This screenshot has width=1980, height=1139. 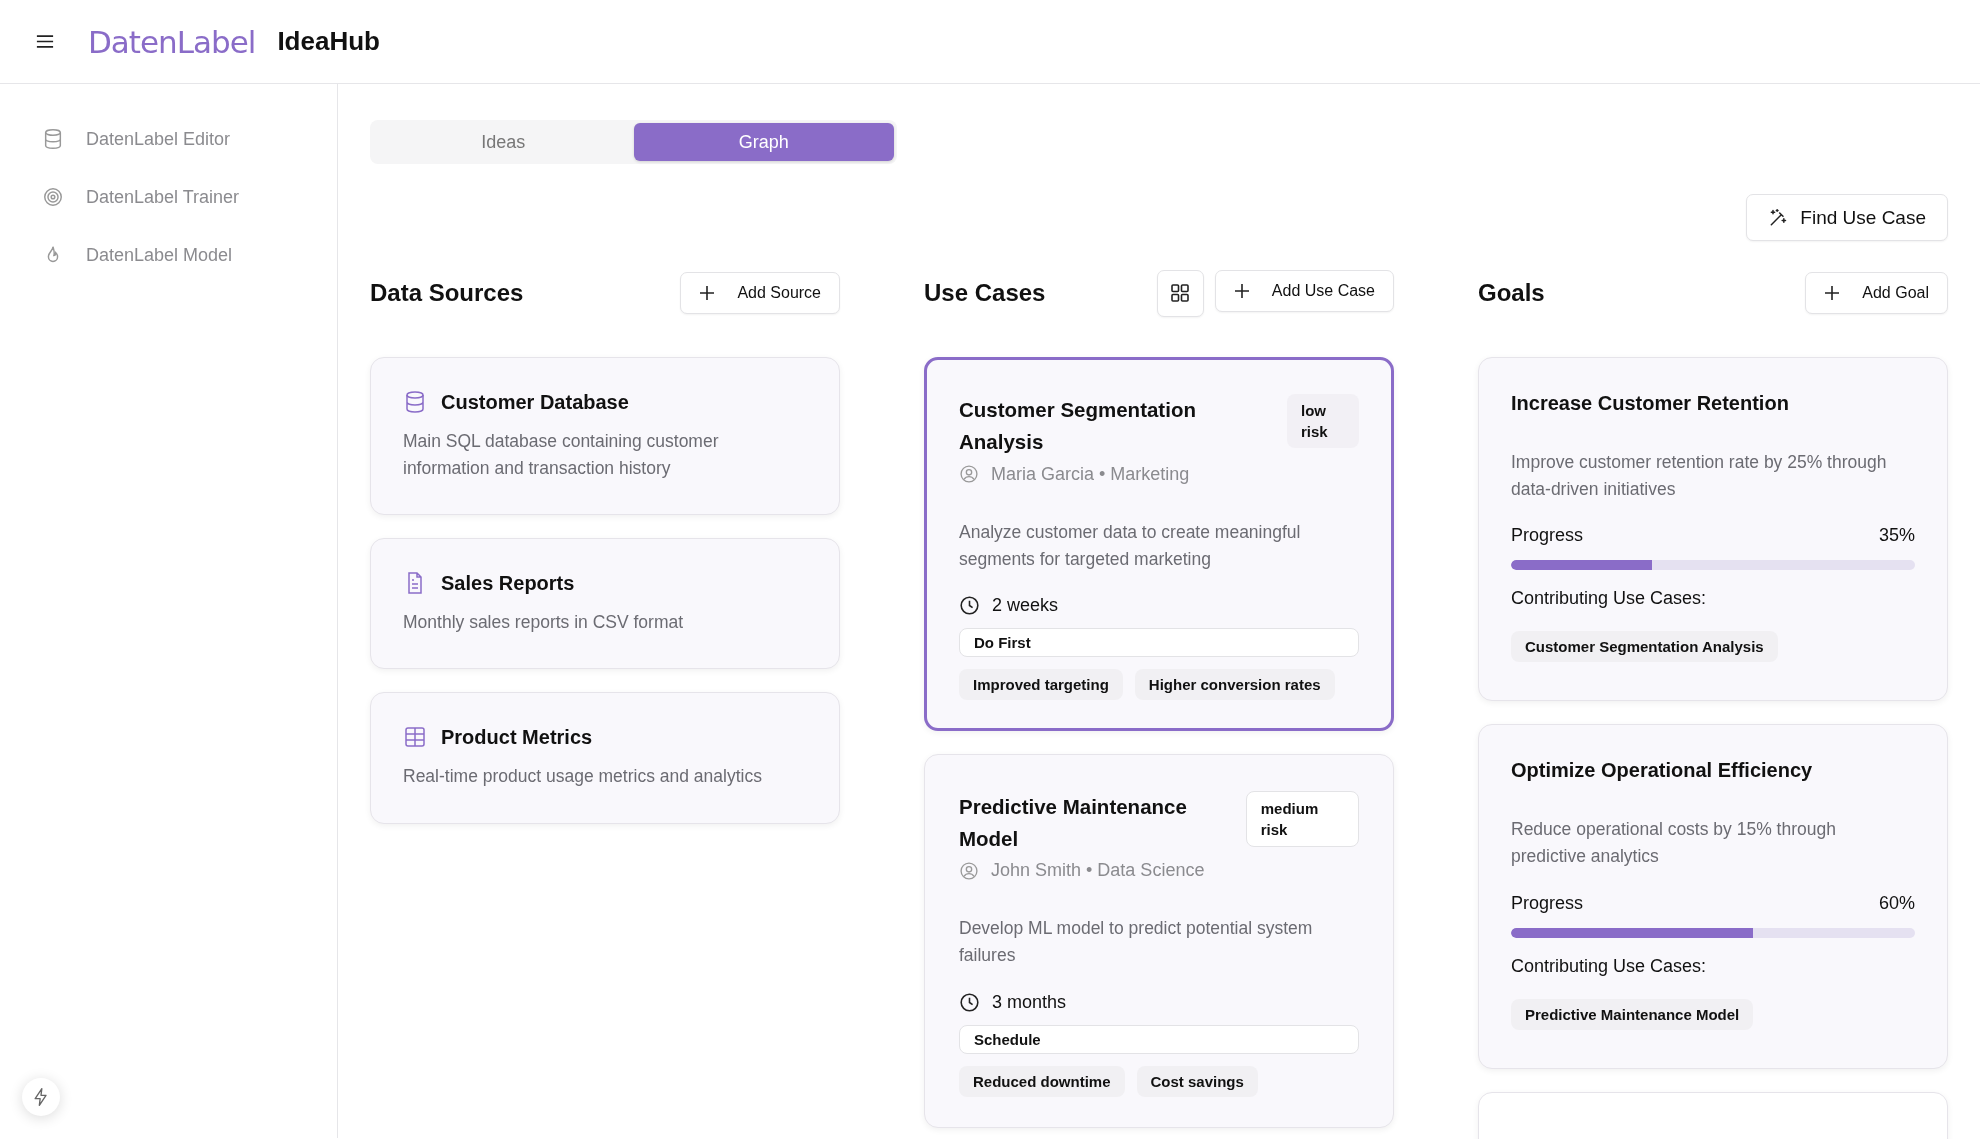 What do you see at coordinates (1650, 403) in the screenshot?
I see `card-title: Increase Customer Retention` at bounding box center [1650, 403].